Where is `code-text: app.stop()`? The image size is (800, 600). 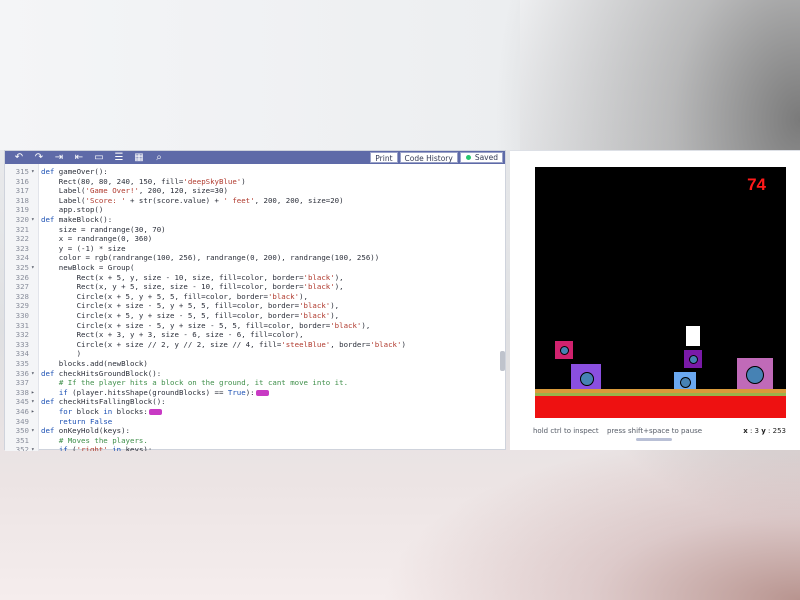 code-text: app.stop() is located at coordinates (72, 210).